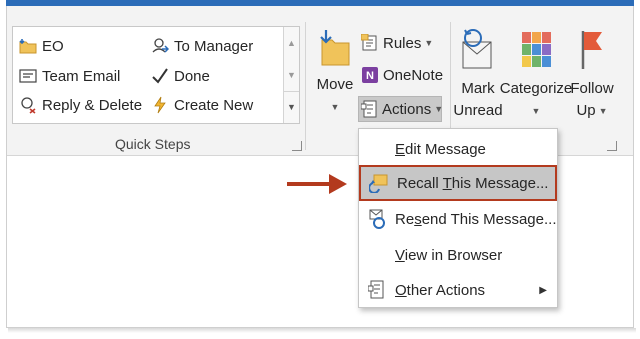  I want to click on menu-item-view-in-browser: View in Browser, so click(458, 255).